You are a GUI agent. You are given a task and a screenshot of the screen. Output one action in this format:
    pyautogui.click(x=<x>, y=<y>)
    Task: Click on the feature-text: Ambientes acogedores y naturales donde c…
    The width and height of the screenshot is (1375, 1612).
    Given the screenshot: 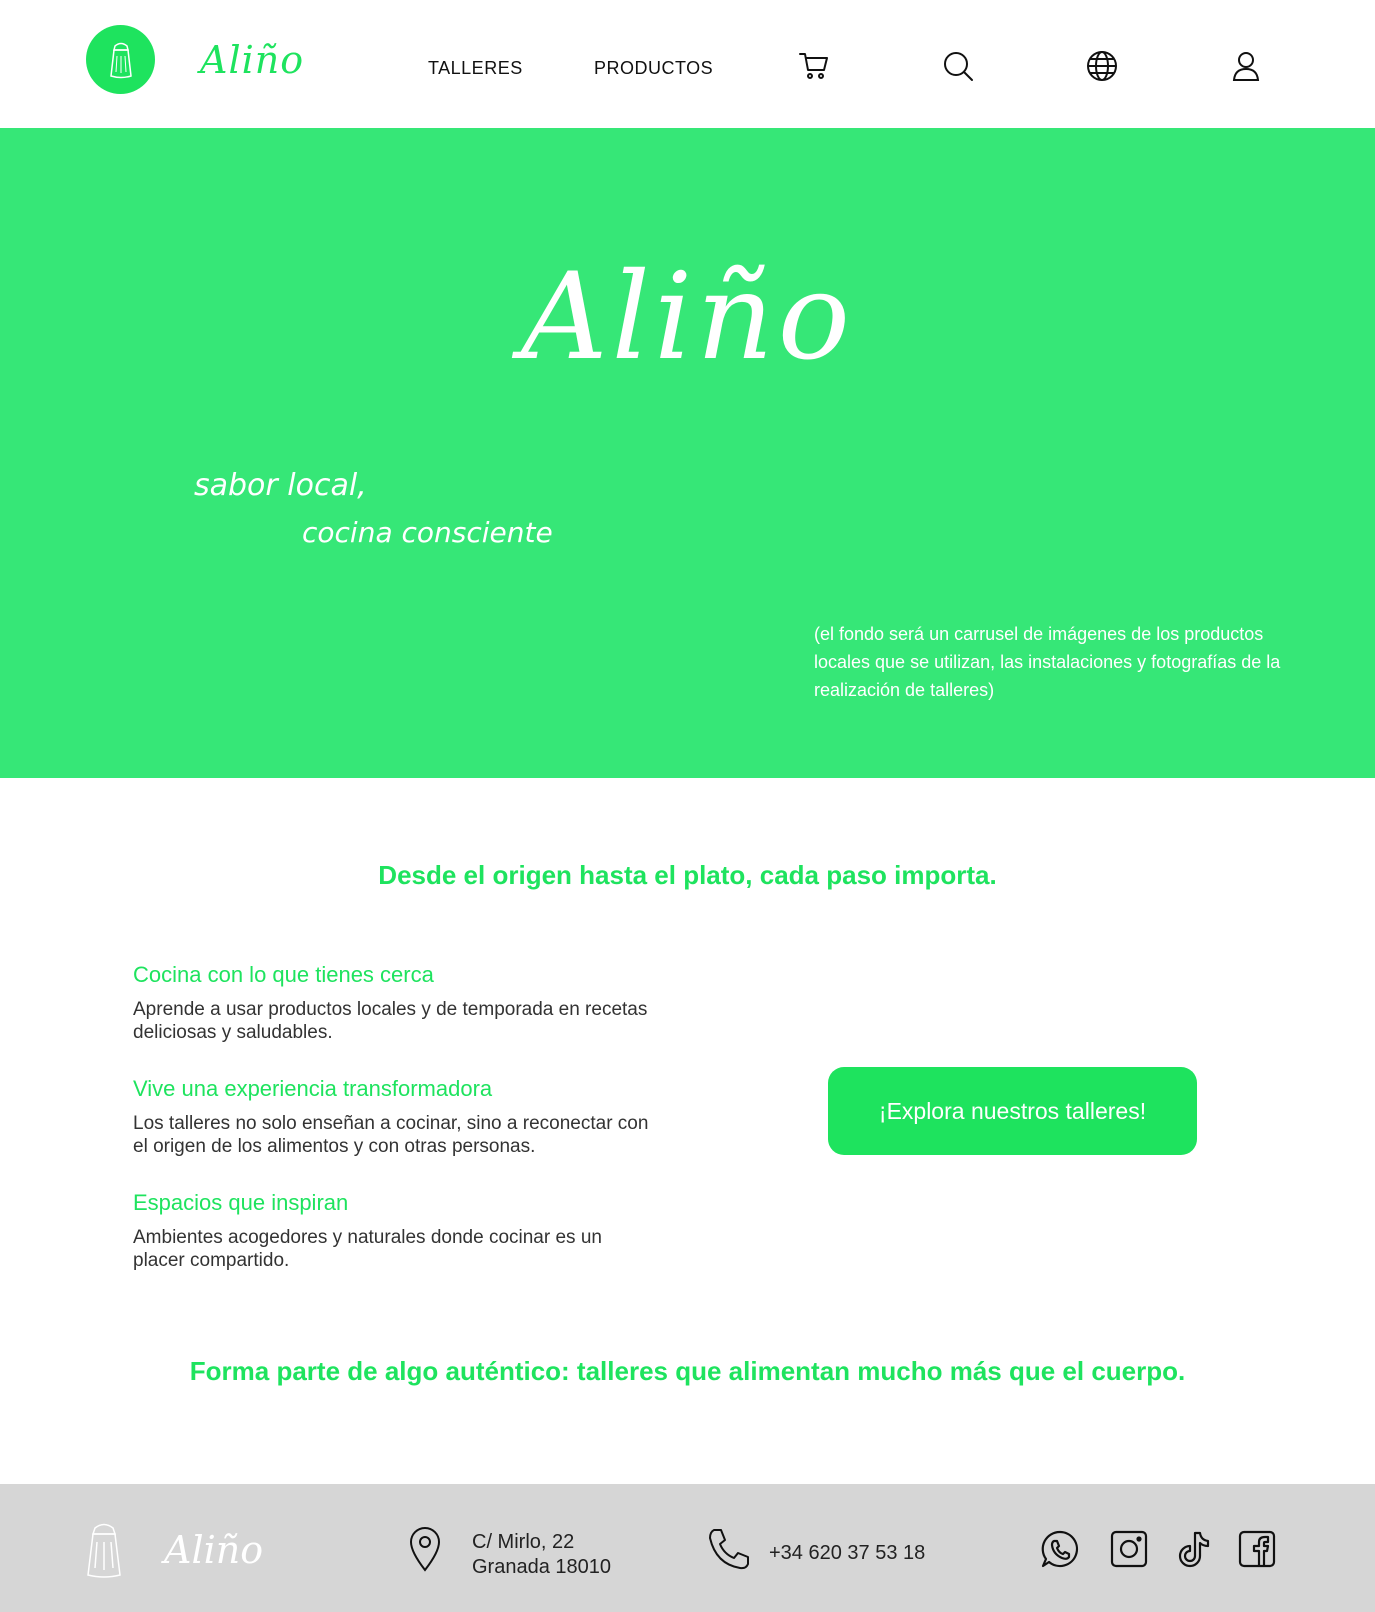 What is the action you would take?
    pyautogui.click(x=367, y=1249)
    